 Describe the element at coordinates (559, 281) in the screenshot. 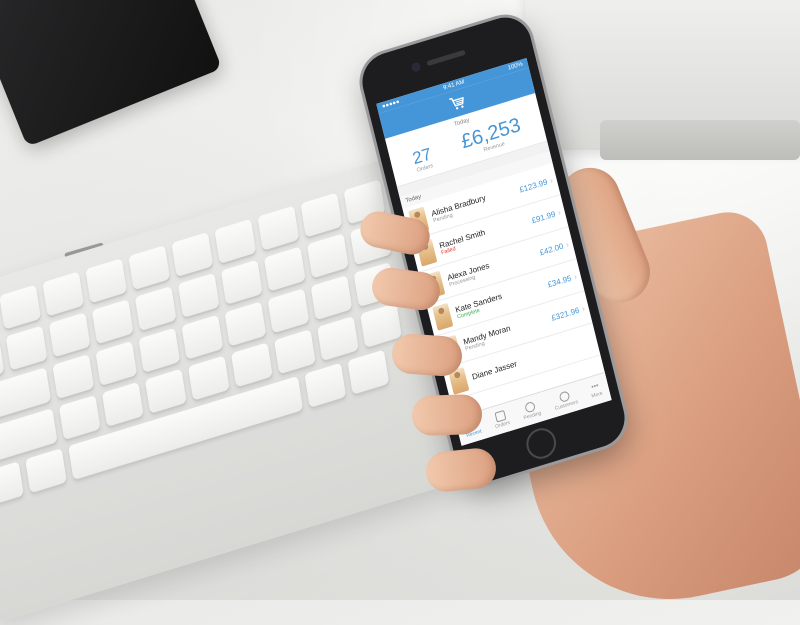

I see `order-amount: £34.95` at that location.